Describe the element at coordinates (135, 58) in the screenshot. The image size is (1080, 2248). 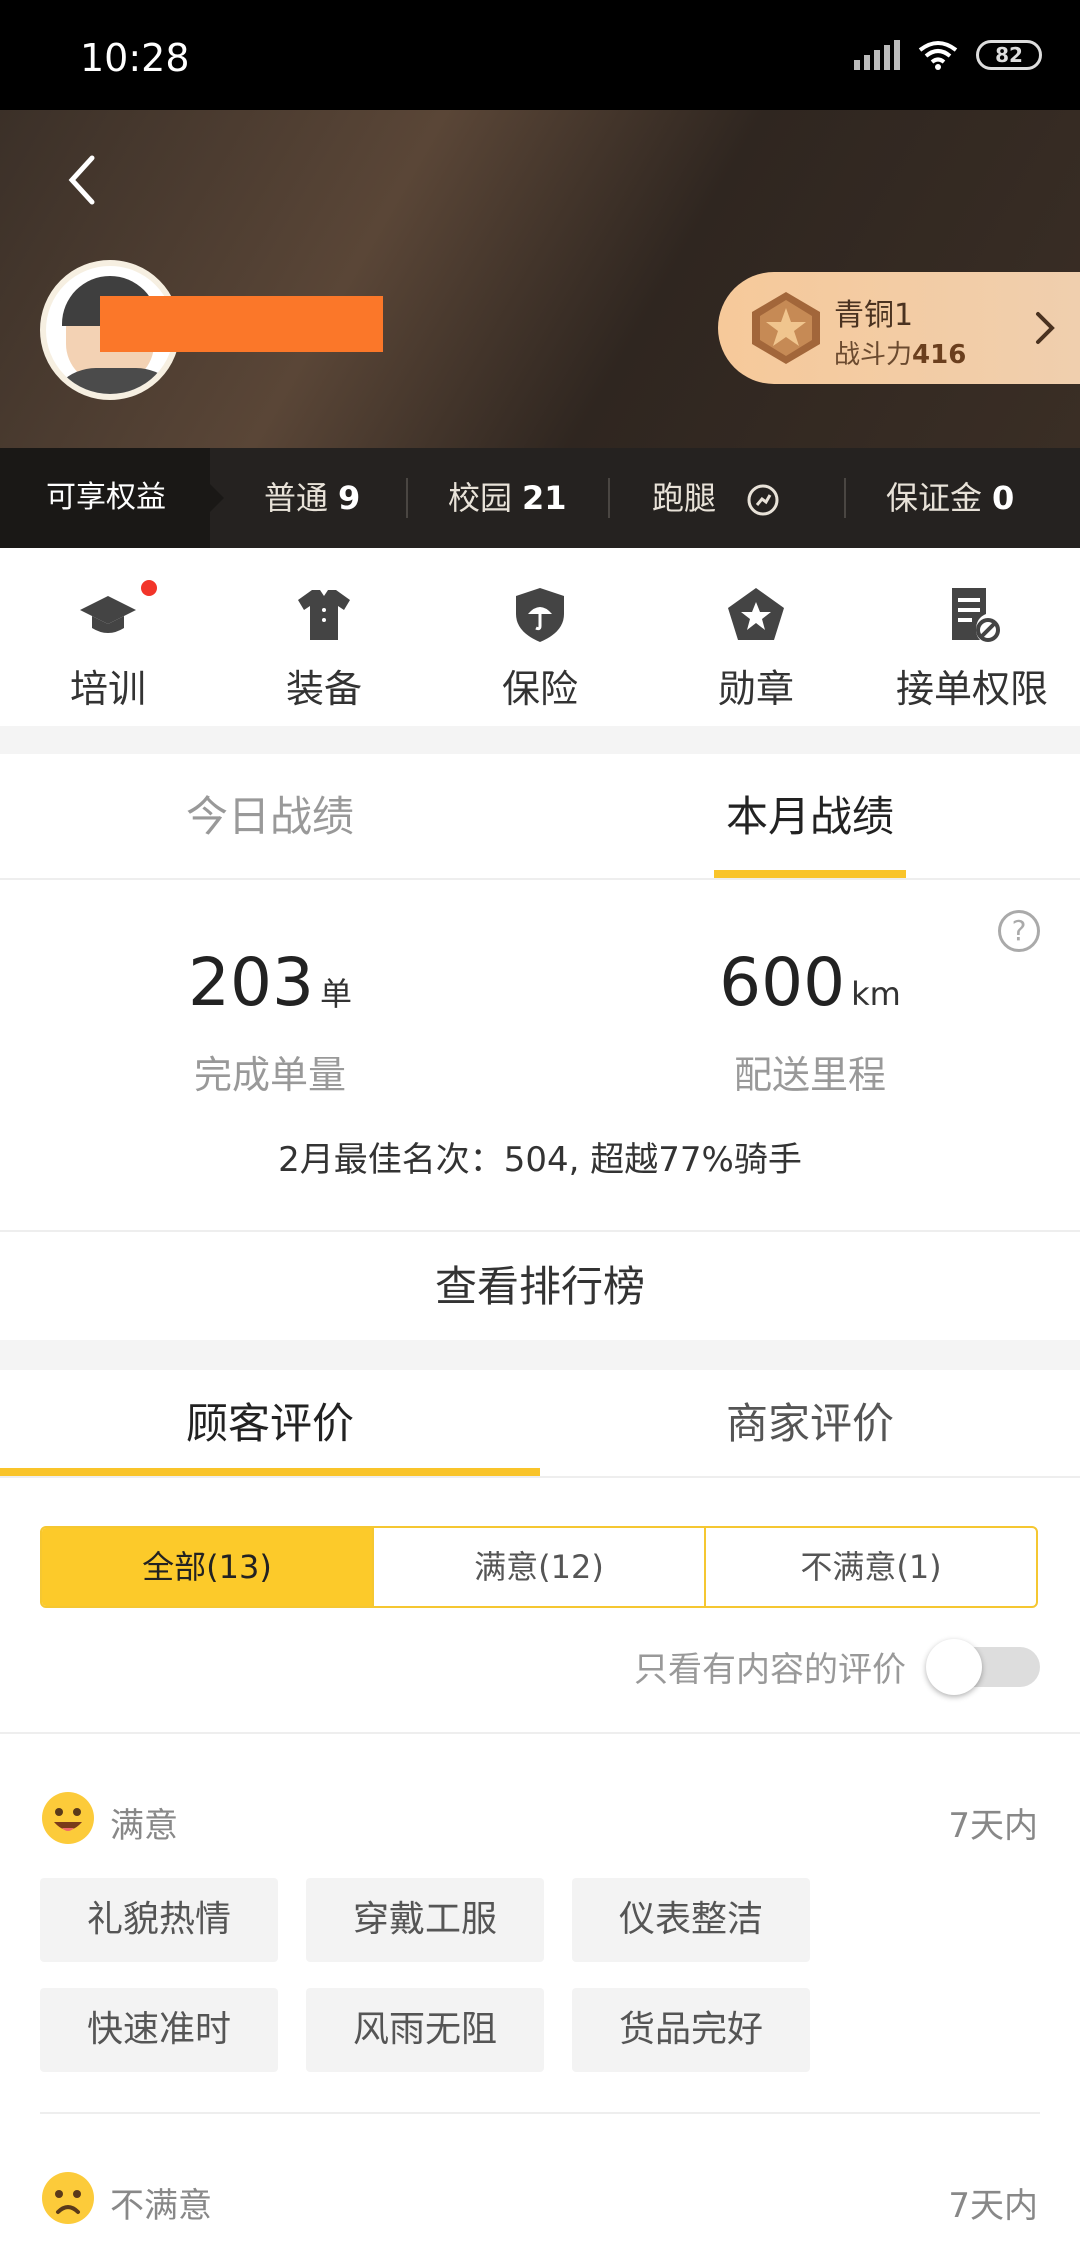
I see `status-time: 10:28` at that location.